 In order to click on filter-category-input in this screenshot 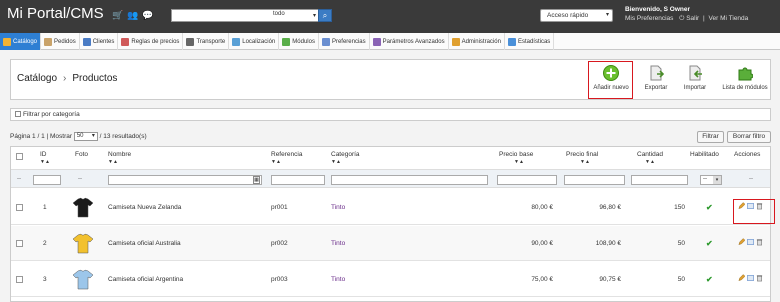, I will do `click(409, 180)`.